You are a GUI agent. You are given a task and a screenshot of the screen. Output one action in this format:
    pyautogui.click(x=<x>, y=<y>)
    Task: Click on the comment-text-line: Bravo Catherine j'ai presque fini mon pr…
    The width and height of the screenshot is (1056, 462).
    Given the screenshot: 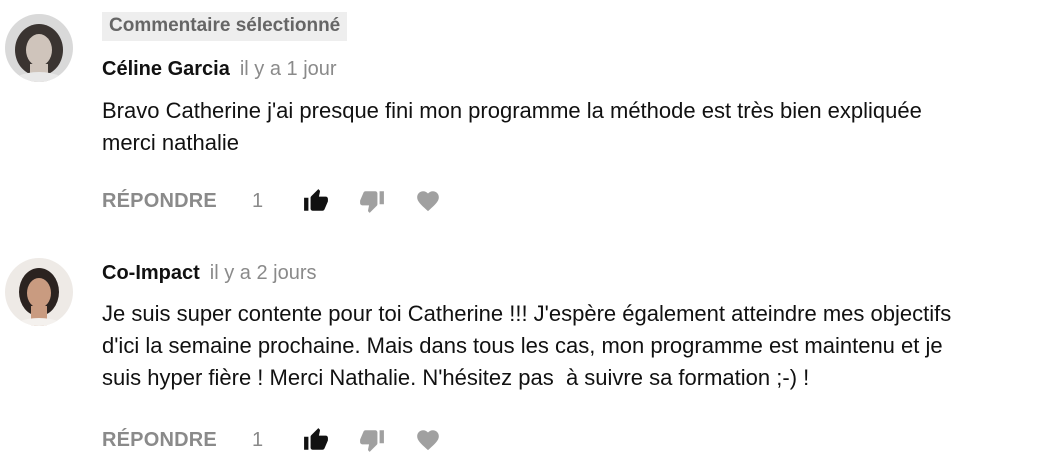 What is the action you would take?
    pyautogui.click(x=512, y=110)
    